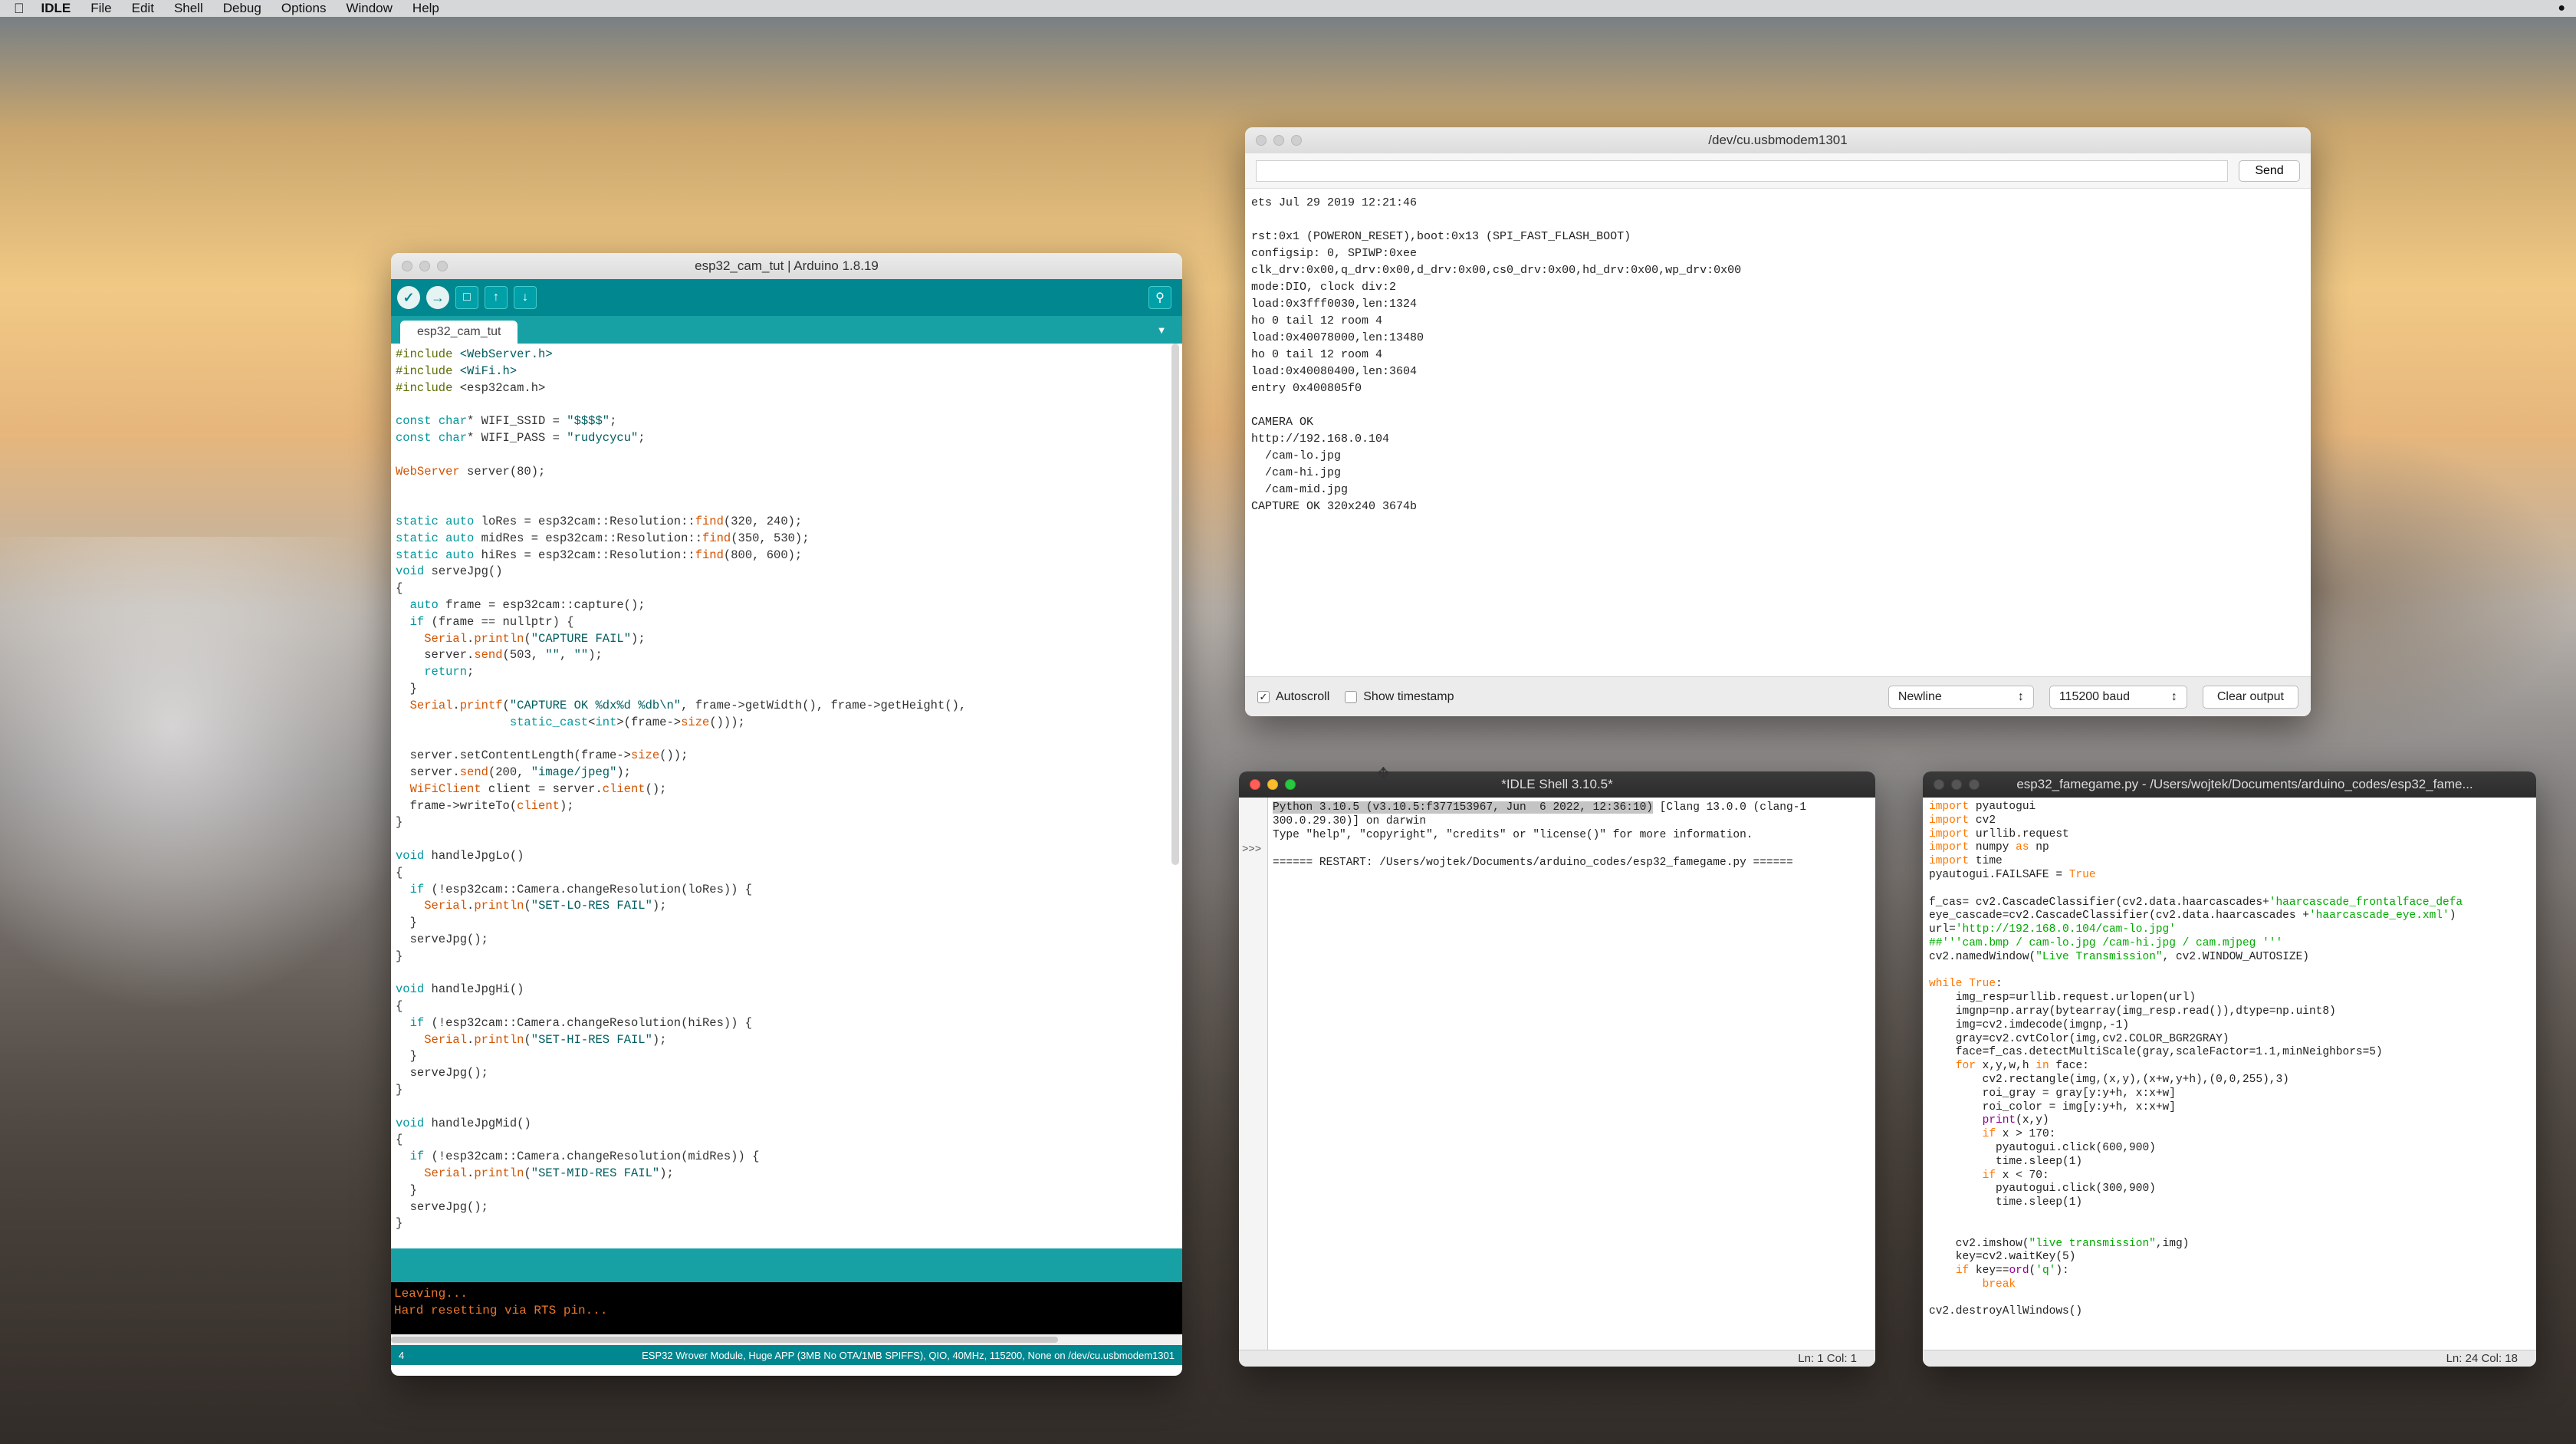 The height and width of the screenshot is (1444, 2576). What do you see at coordinates (467, 297) in the screenshot?
I see `new-sketch-icon: □` at bounding box center [467, 297].